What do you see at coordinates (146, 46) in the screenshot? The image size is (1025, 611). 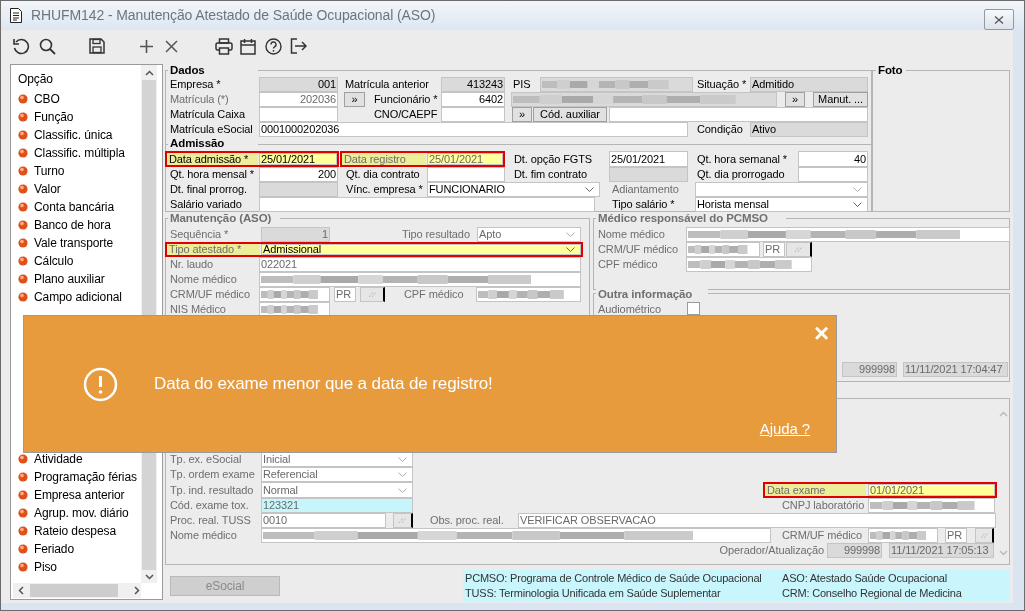 I see `plus-icon` at bounding box center [146, 46].